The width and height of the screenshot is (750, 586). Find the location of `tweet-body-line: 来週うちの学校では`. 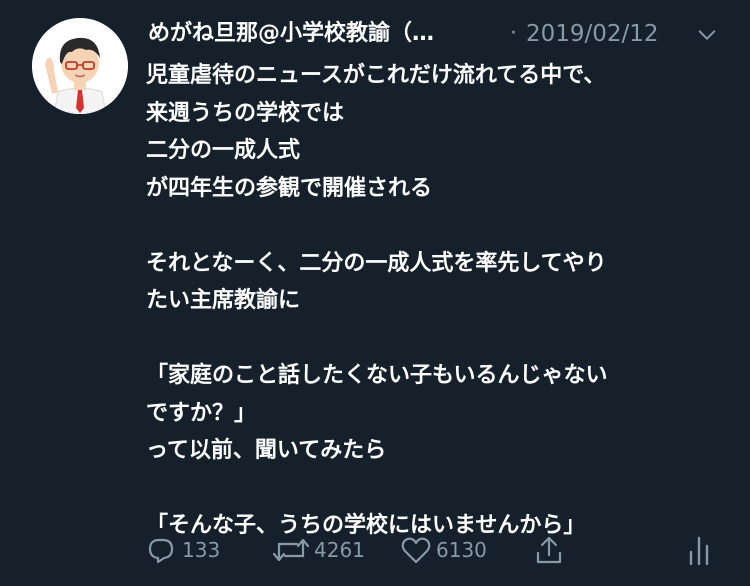

tweet-body-line: 来週うちの学校では is located at coordinates (245, 113).